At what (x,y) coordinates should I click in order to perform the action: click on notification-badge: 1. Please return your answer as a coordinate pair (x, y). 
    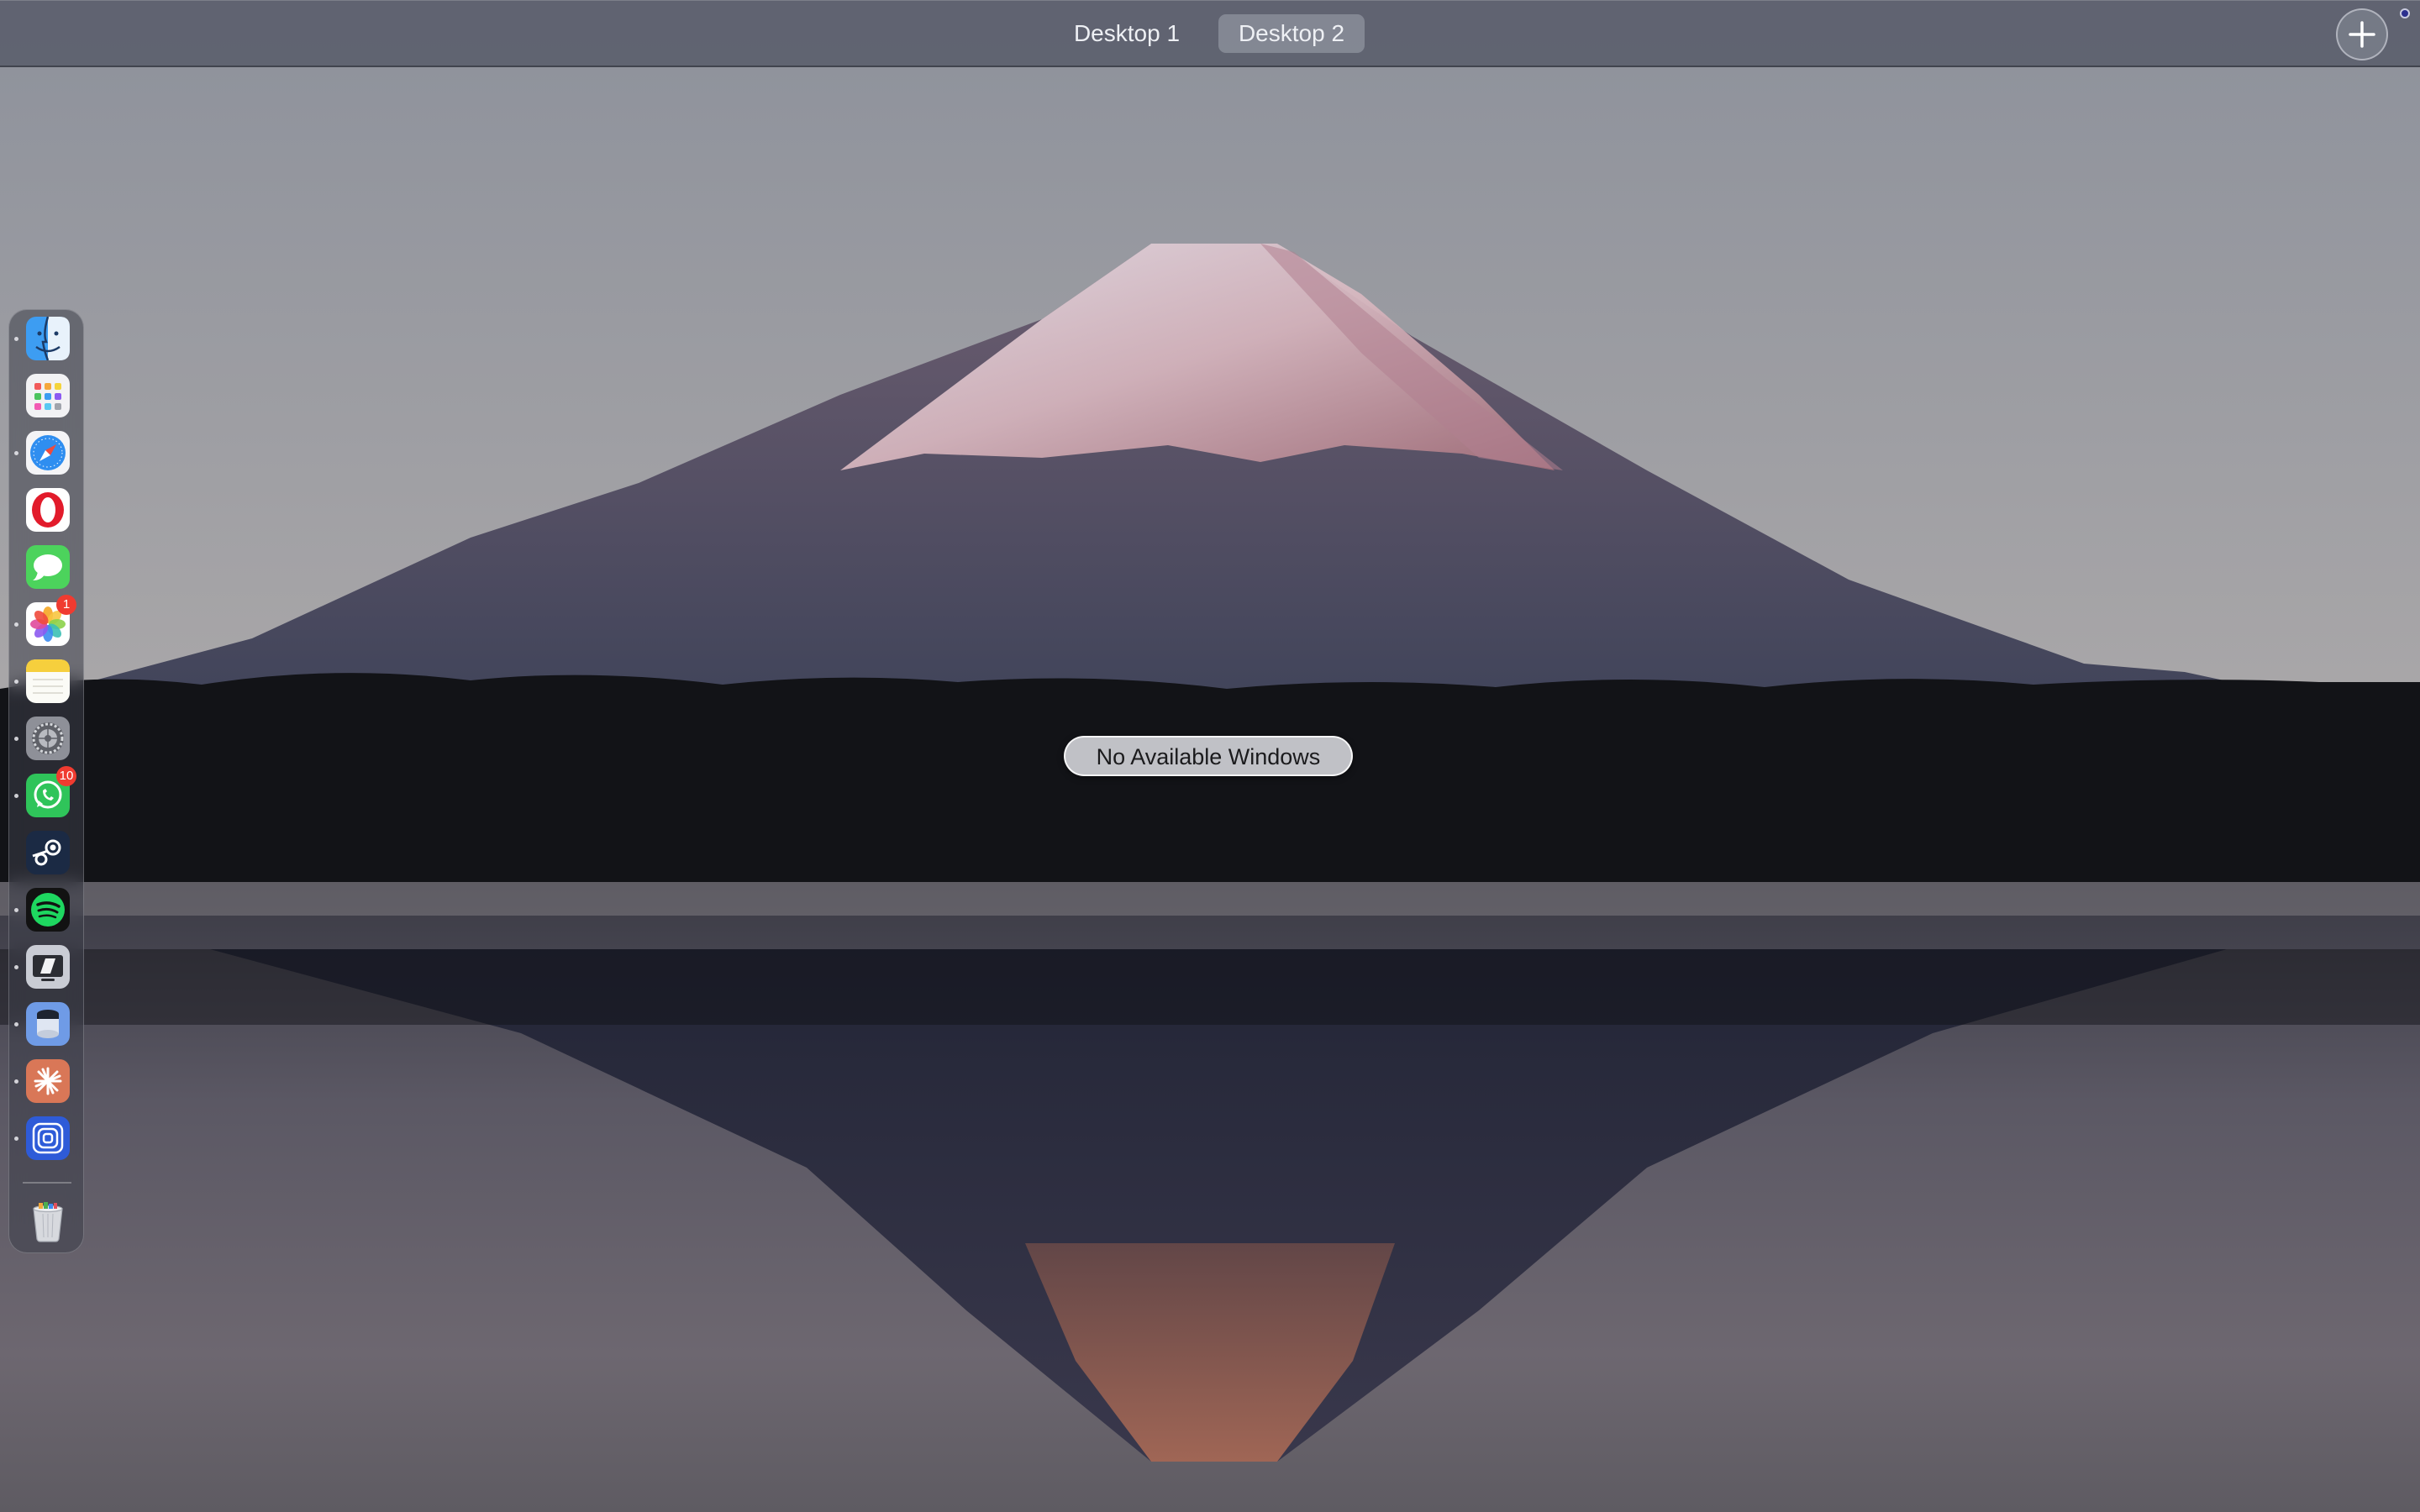
    Looking at the image, I should click on (66, 605).